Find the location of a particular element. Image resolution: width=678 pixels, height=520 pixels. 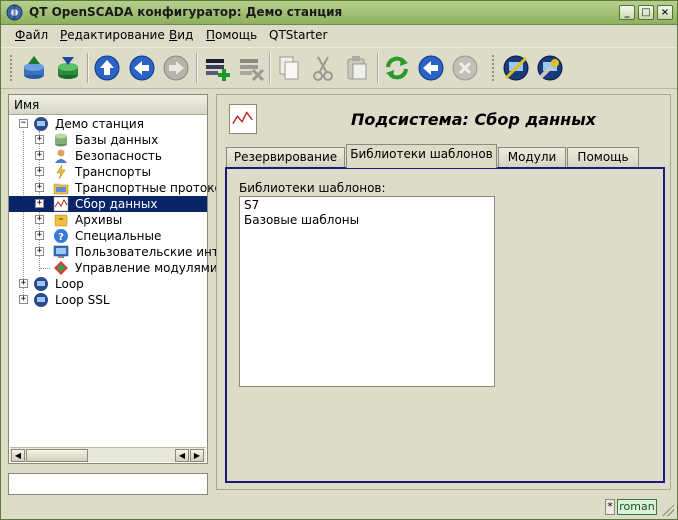

list-item: S7 is located at coordinates (251, 205).